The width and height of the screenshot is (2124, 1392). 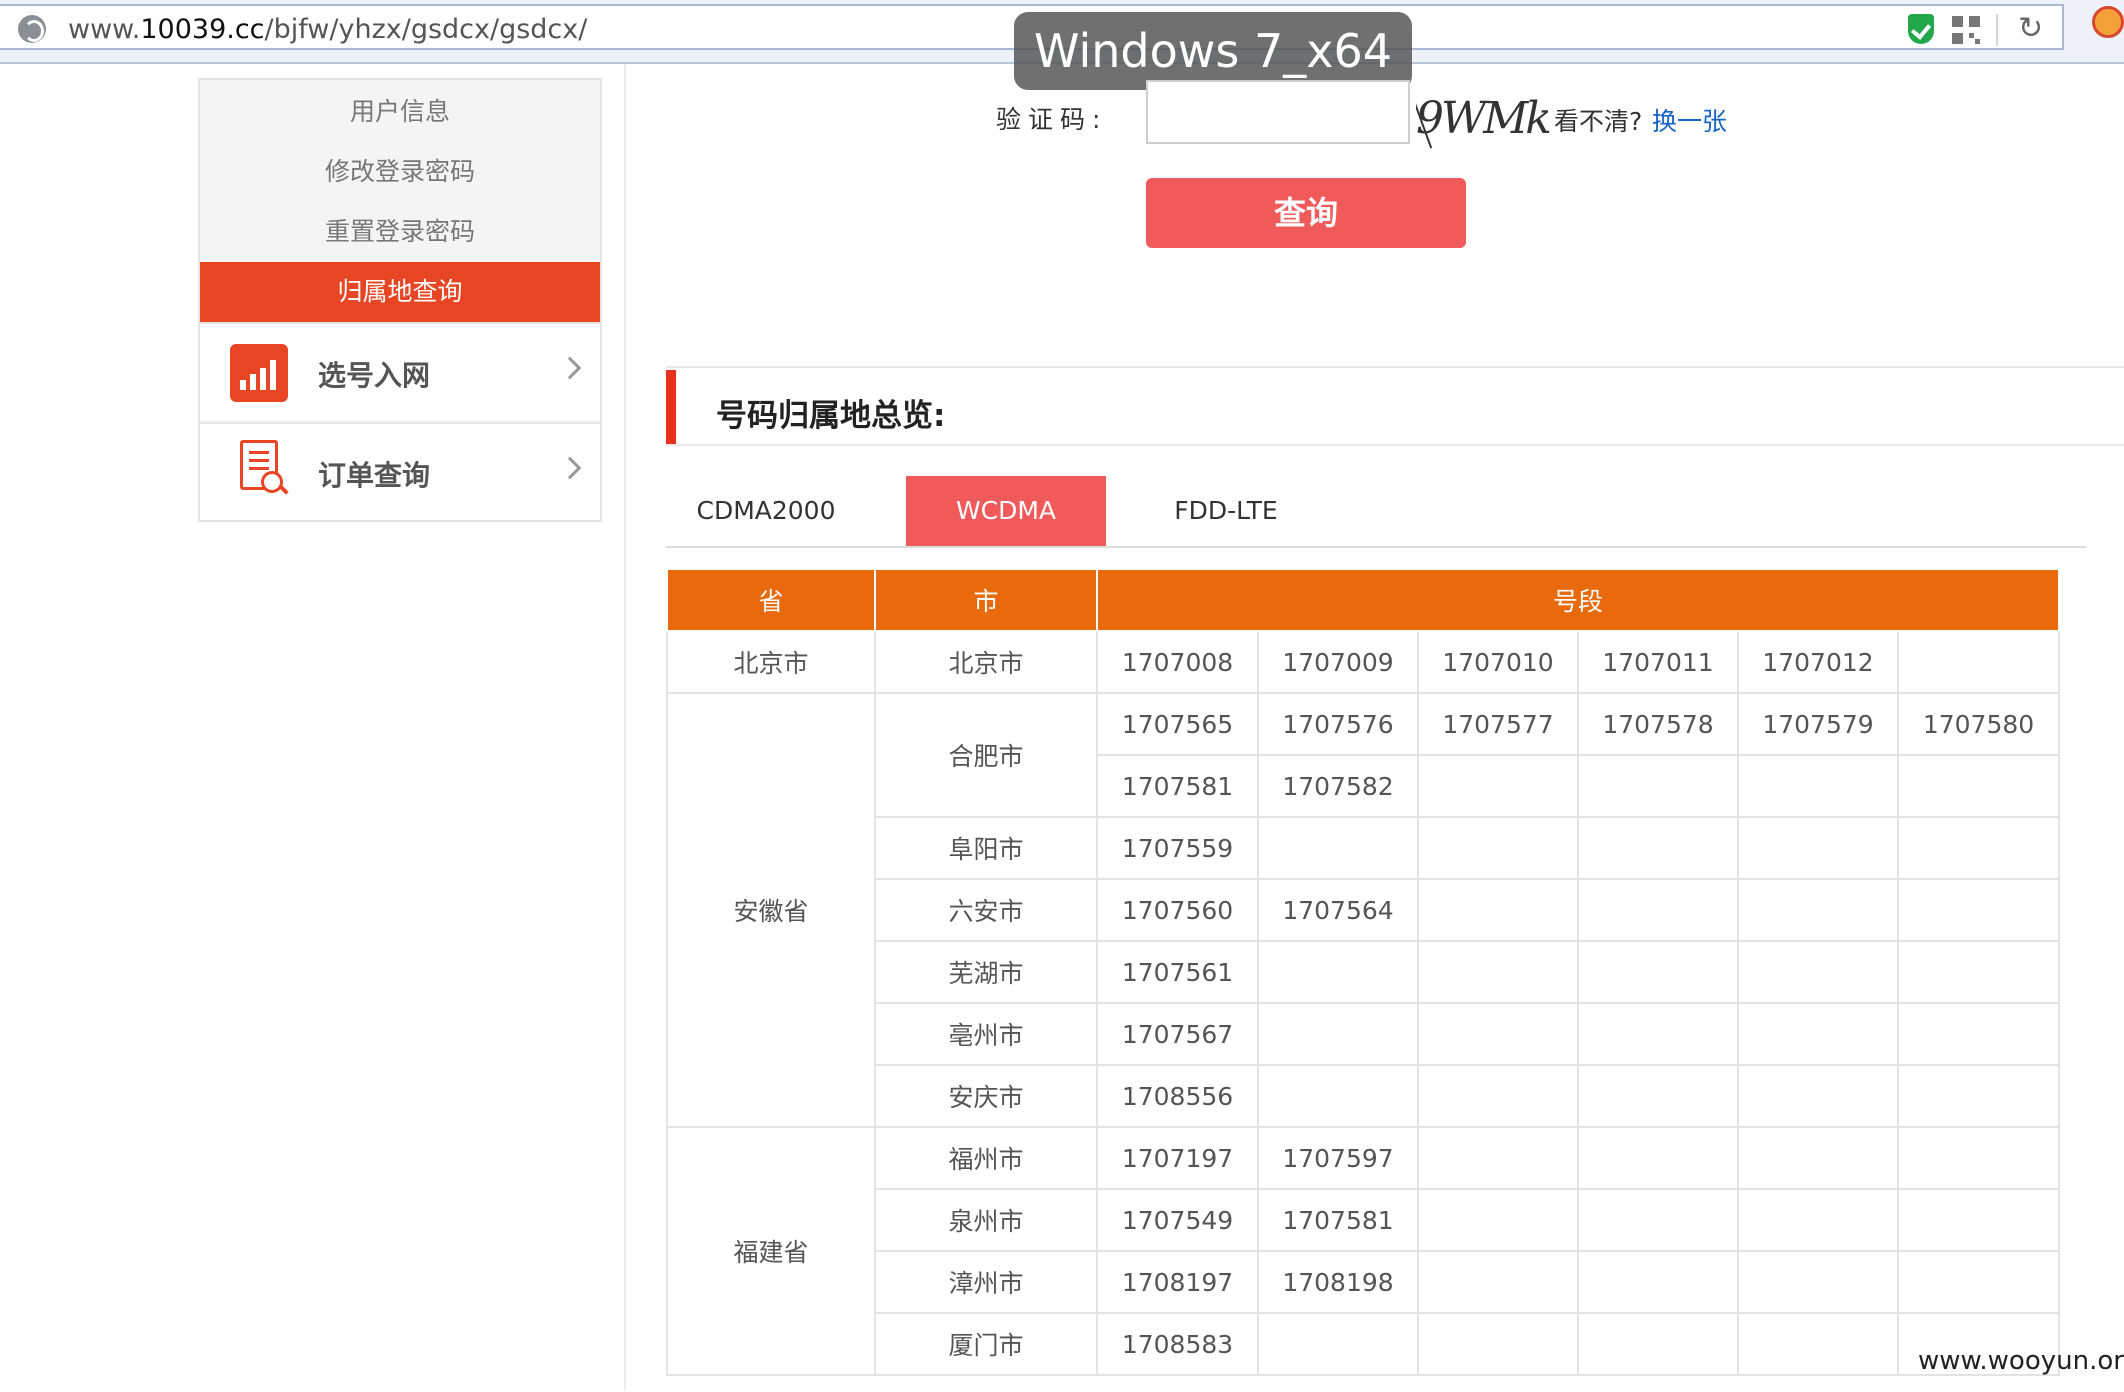 I want to click on sidebar-item-location-query: 归属地查询, so click(x=400, y=292).